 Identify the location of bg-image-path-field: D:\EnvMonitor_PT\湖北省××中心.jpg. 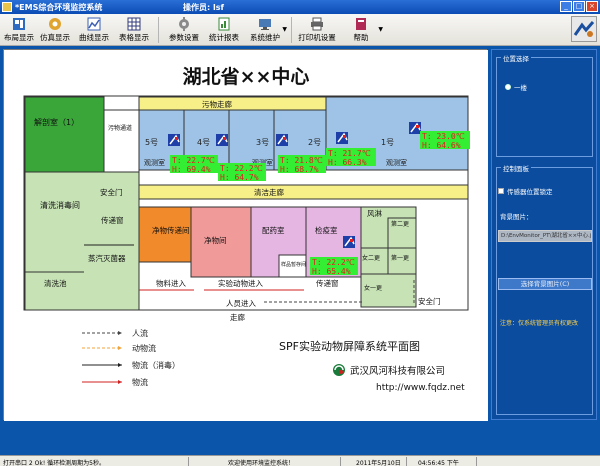
(545, 236).